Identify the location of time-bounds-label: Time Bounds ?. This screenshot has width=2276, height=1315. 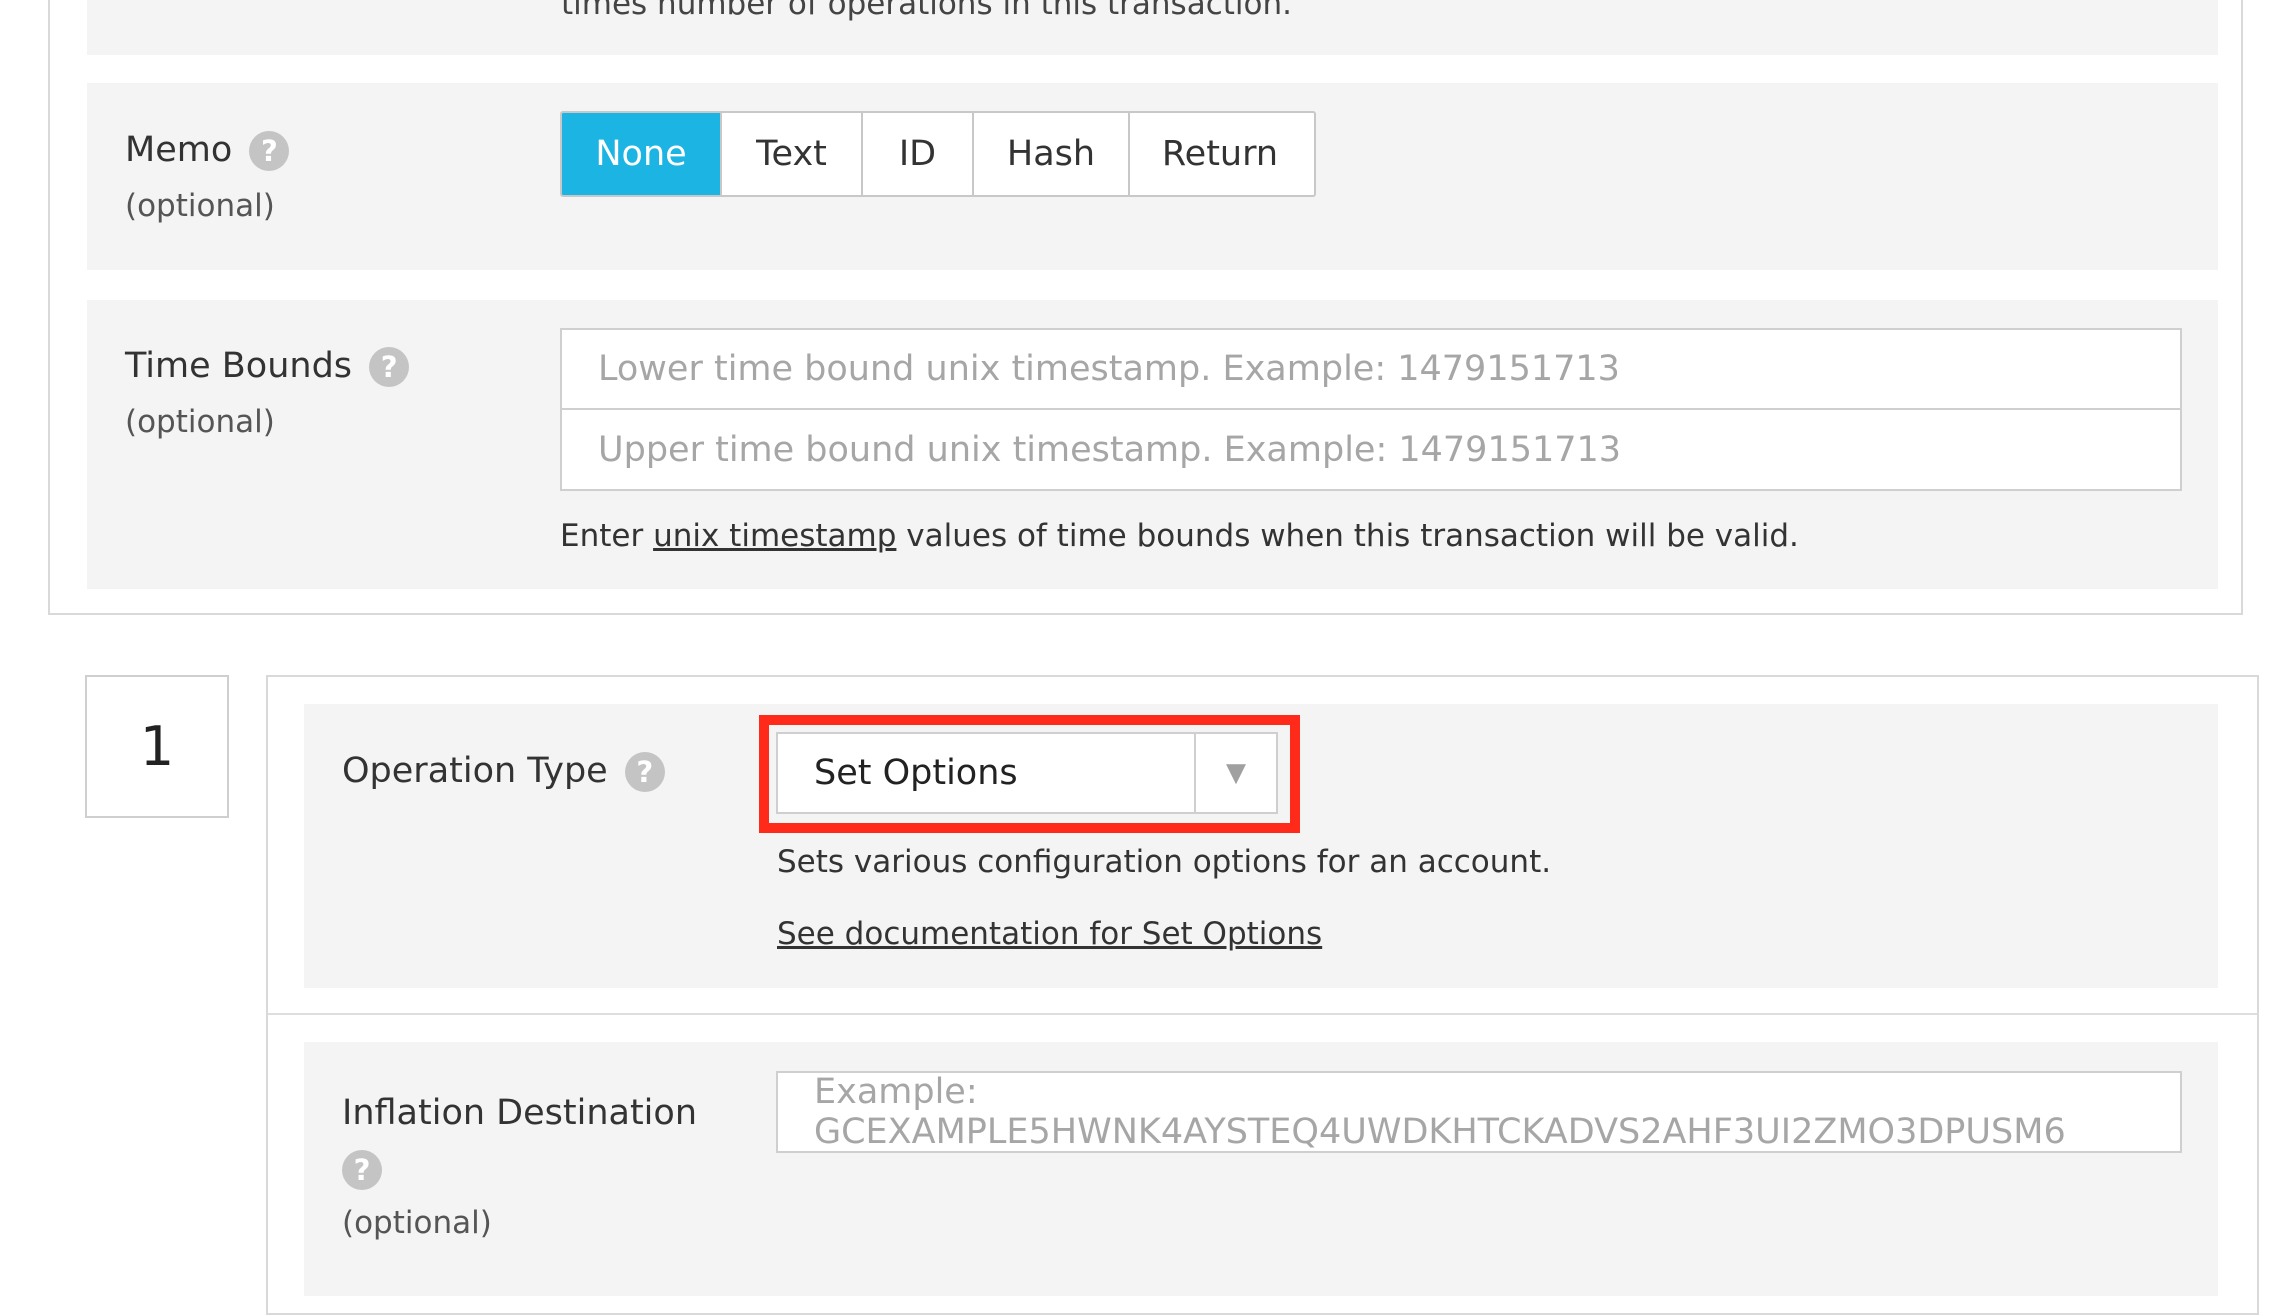
(267, 366).